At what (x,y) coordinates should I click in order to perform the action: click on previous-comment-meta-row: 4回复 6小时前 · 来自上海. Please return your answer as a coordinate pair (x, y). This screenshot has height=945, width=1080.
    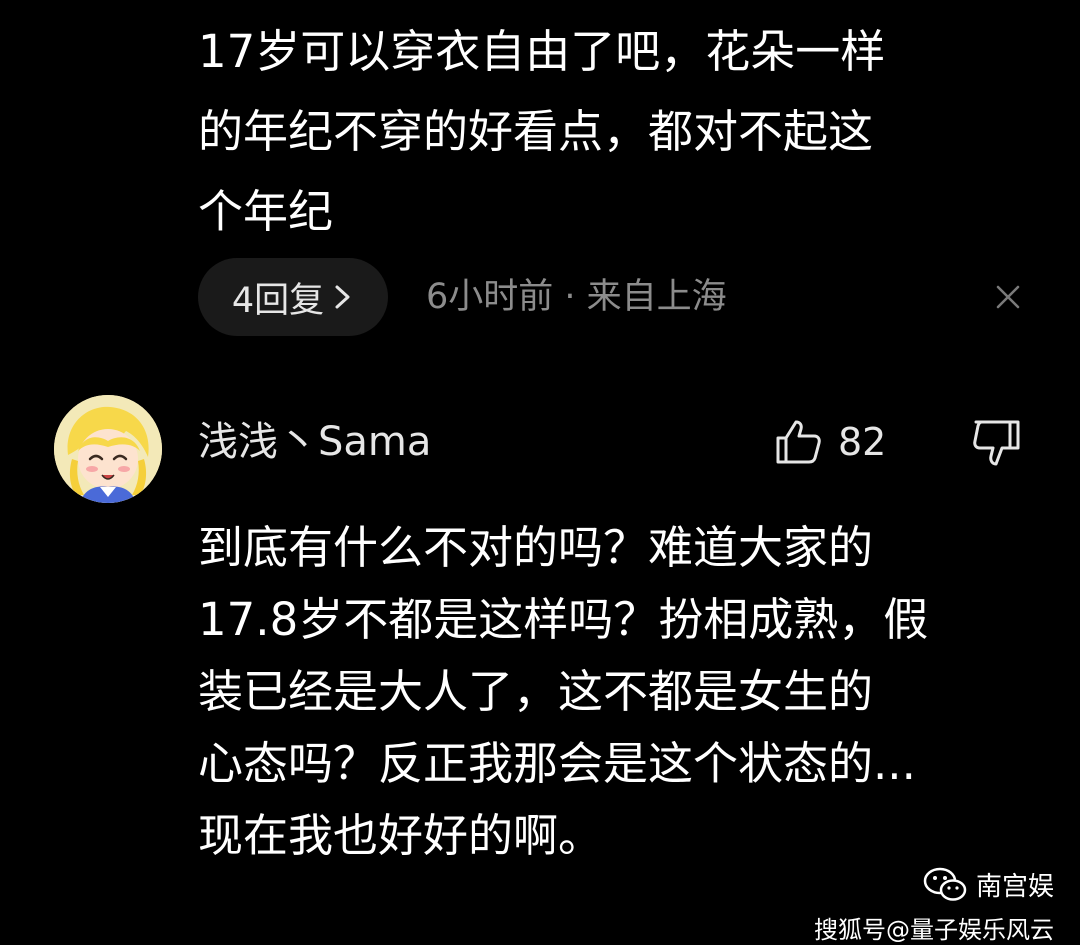
    Looking at the image, I should click on (613, 297).